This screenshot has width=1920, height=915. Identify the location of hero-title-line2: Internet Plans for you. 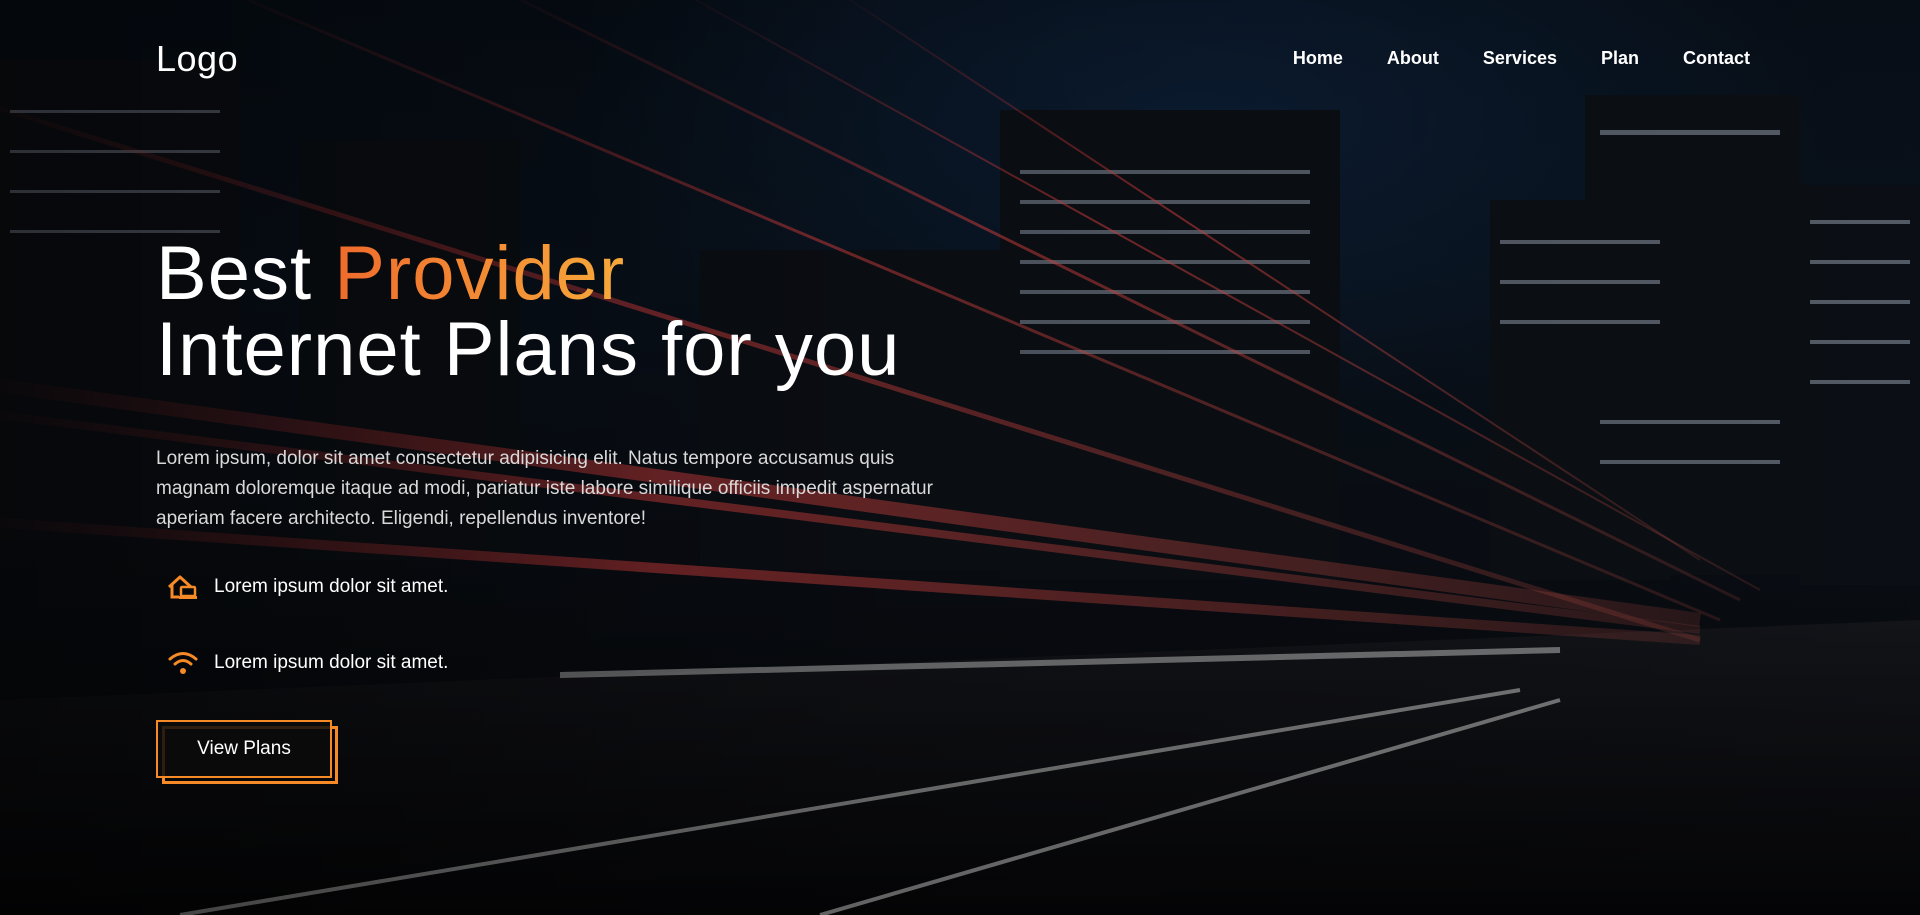
(528, 349).